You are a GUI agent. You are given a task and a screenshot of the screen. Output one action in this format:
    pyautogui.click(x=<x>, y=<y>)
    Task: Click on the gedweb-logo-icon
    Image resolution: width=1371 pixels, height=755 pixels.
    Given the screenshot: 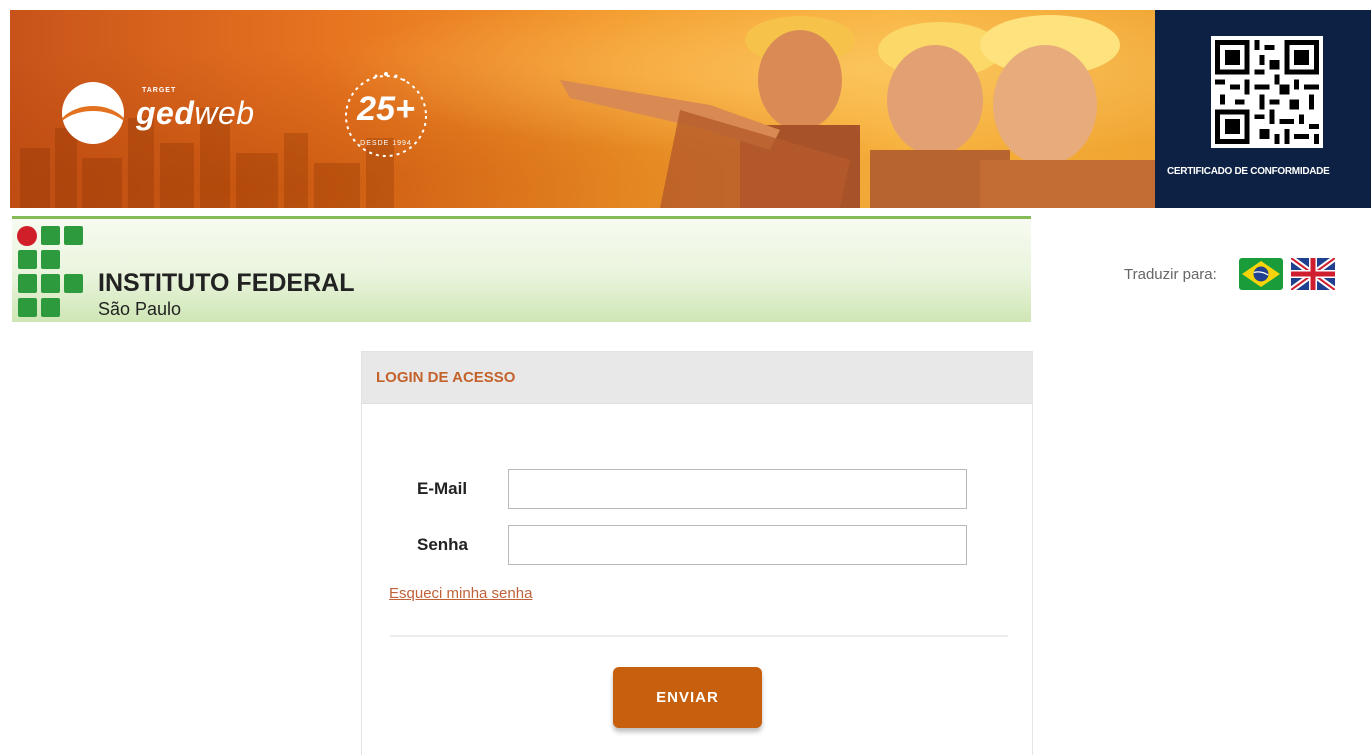 What is the action you would take?
    pyautogui.click(x=93, y=113)
    